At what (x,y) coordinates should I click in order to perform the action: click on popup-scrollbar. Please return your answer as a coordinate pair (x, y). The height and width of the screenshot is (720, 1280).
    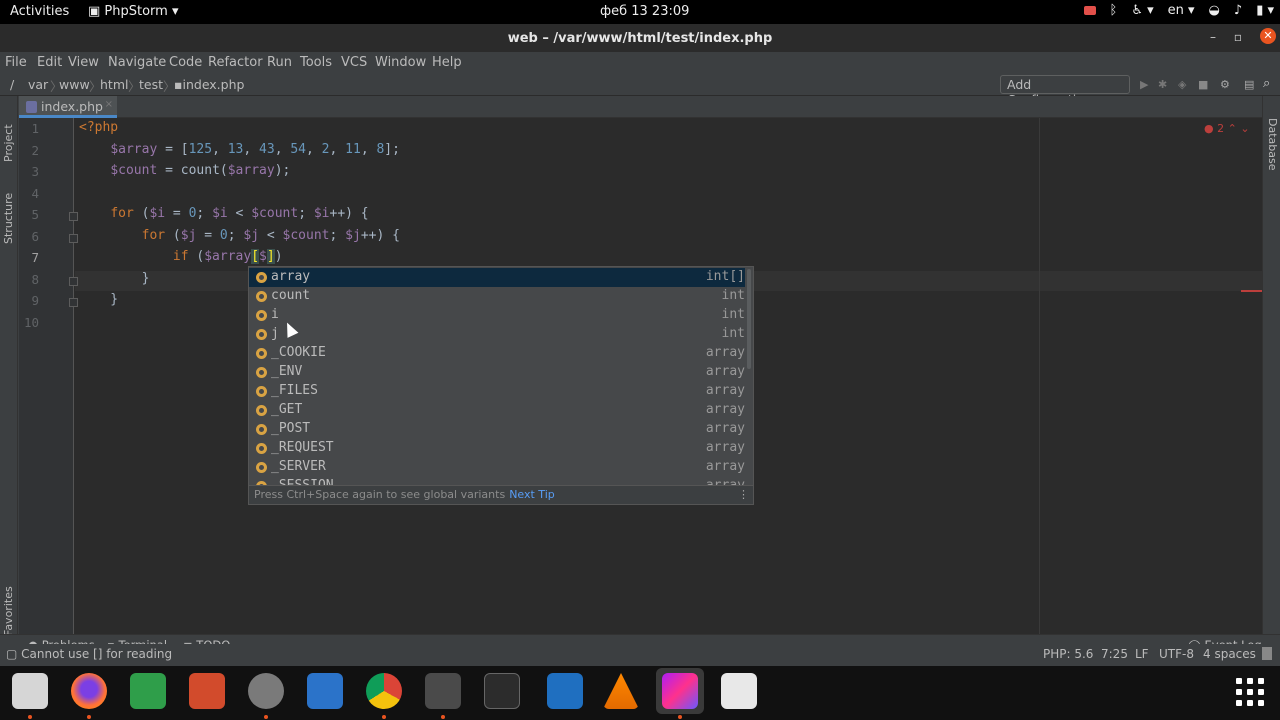
    Looking at the image, I should click on (749, 319).